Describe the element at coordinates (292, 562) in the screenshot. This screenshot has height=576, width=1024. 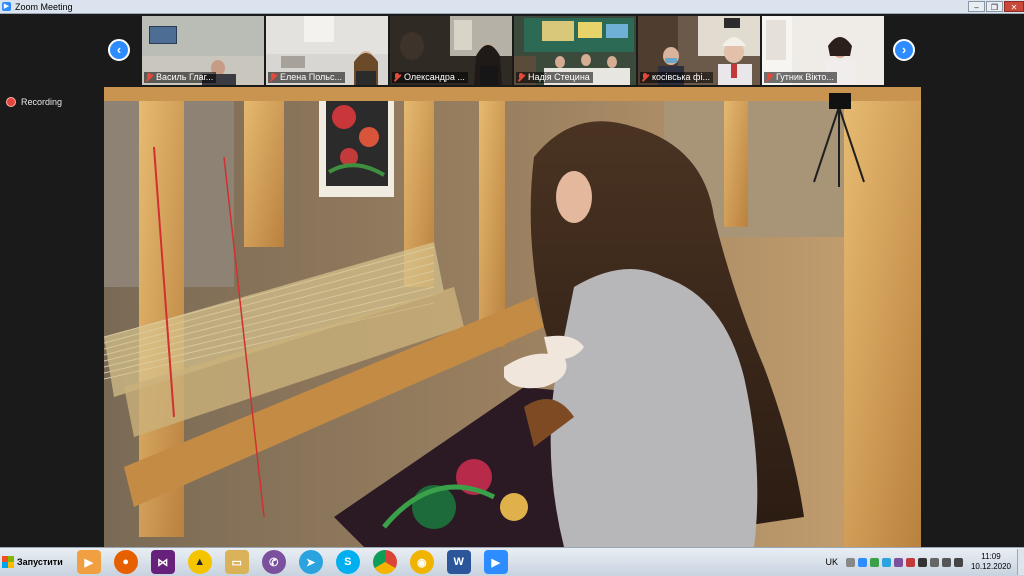
I see `pinned-apps: ▶ ● ⋈ ▲ ▭ ✆ ➤ S ◉ W ▶` at that location.